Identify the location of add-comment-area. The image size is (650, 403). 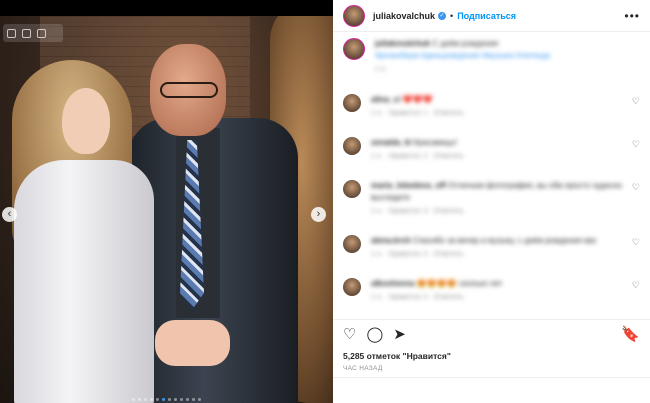
(491, 390).